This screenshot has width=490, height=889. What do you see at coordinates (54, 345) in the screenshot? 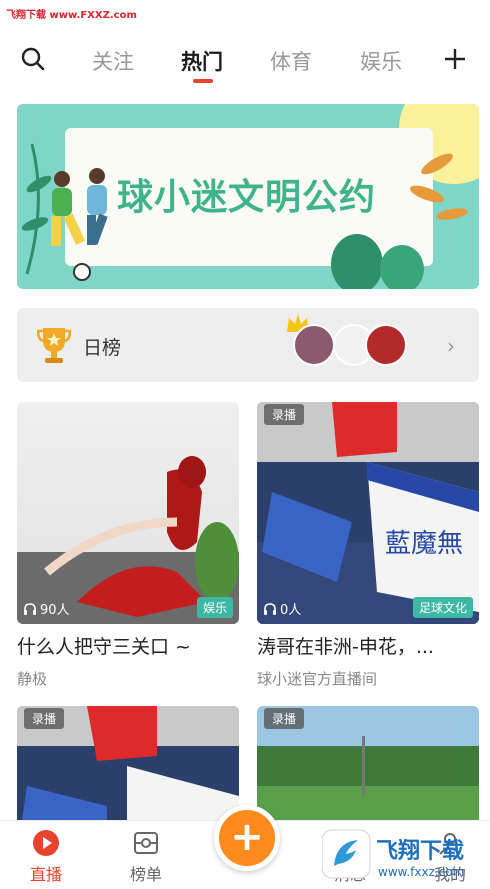
I see `trophy-icon` at bounding box center [54, 345].